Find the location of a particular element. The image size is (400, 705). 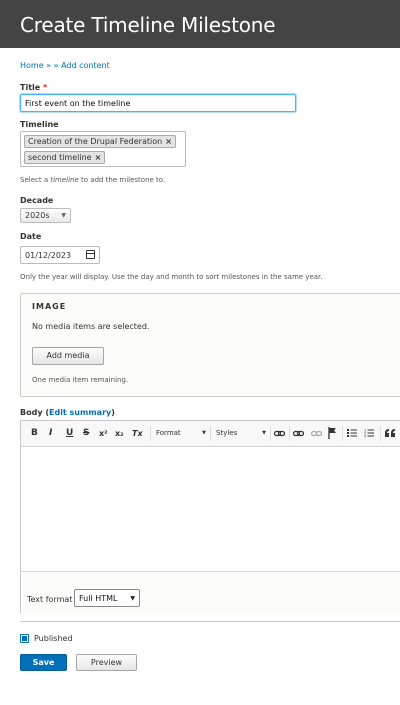

timeline-tag-label: Creation of the Drupal Federation is located at coordinates (95, 141).